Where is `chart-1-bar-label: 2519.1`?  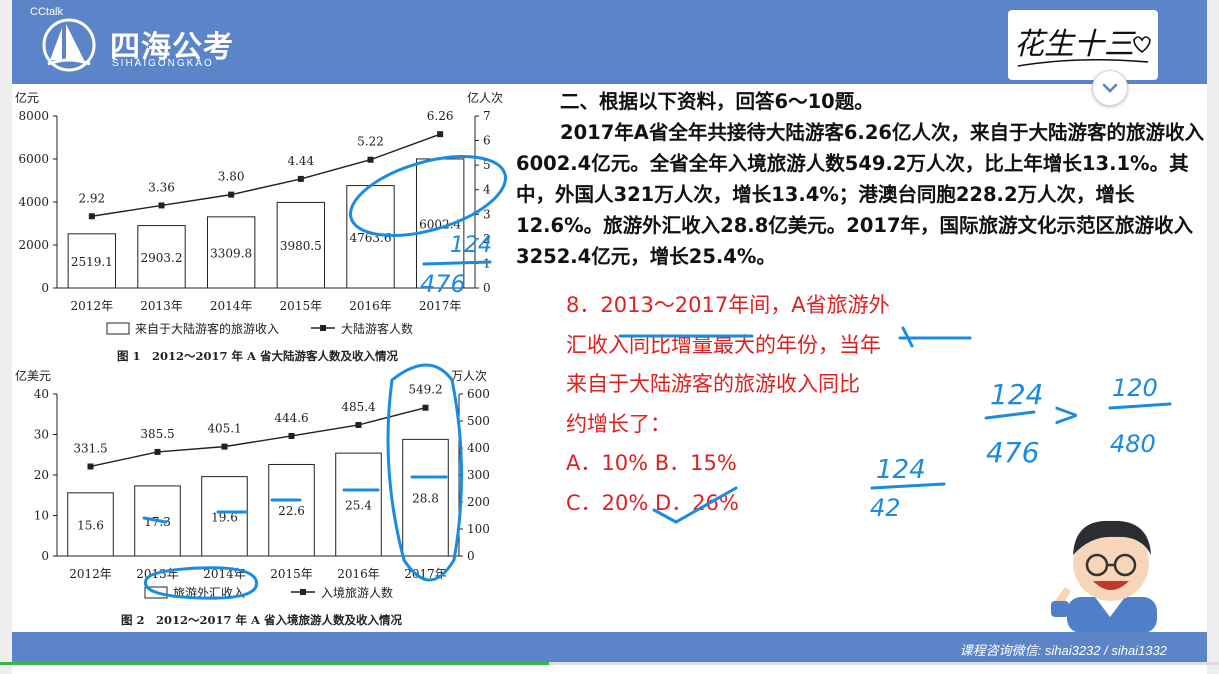
chart-1-bar-label: 2519.1 is located at coordinates (92, 262).